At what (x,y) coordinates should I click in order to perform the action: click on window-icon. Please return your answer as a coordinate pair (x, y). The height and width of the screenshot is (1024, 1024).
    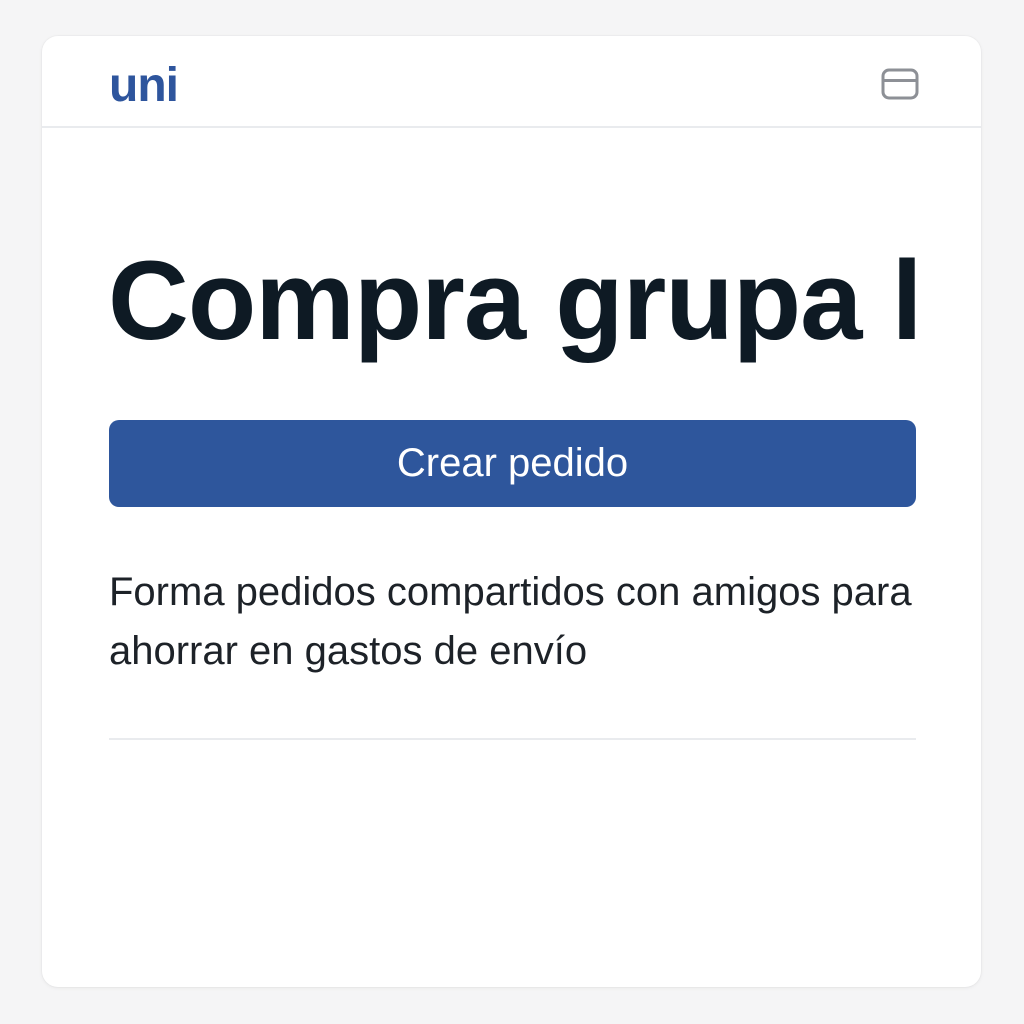
    Looking at the image, I should click on (900, 84).